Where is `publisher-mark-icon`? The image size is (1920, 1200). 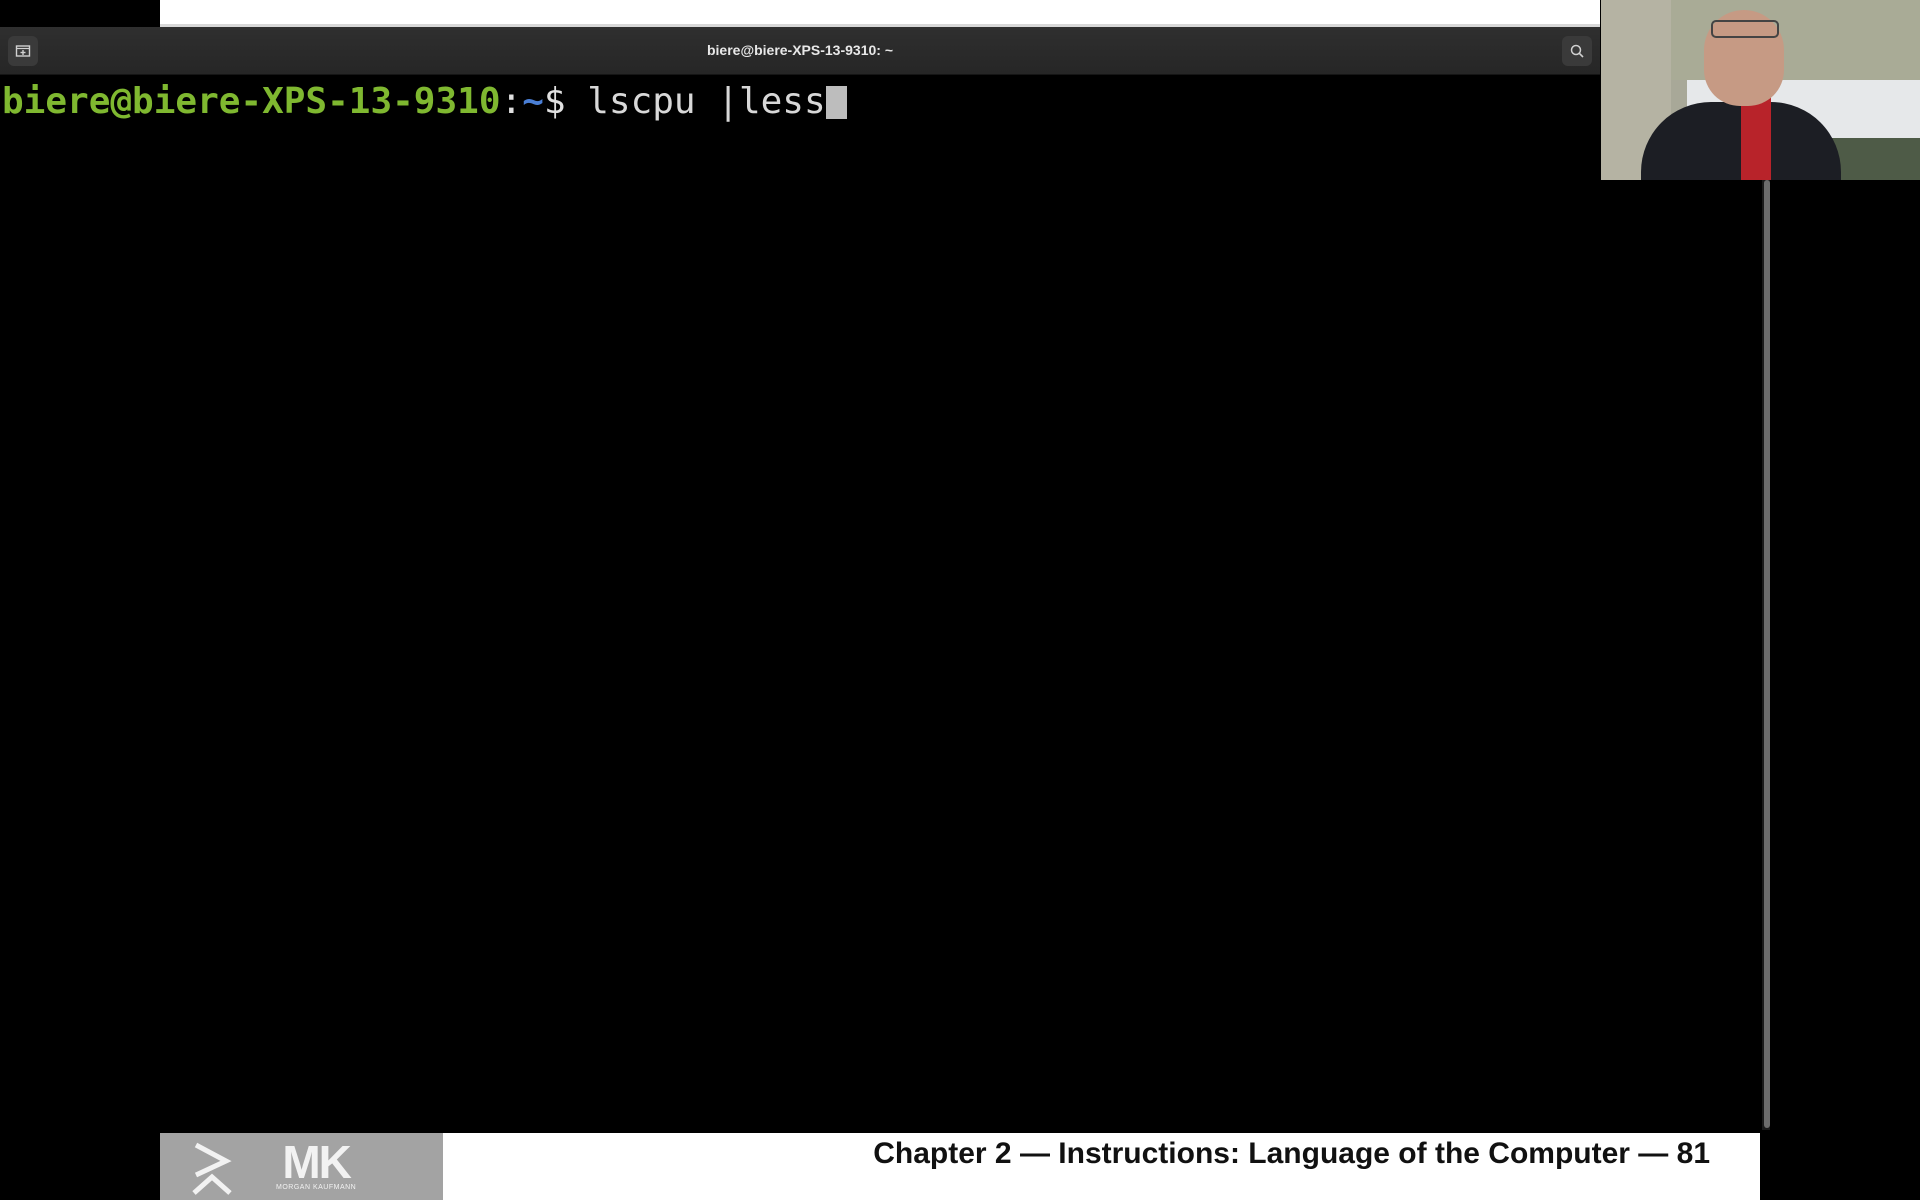 publisher-mark-icon is located at coordinates (212, 1168).